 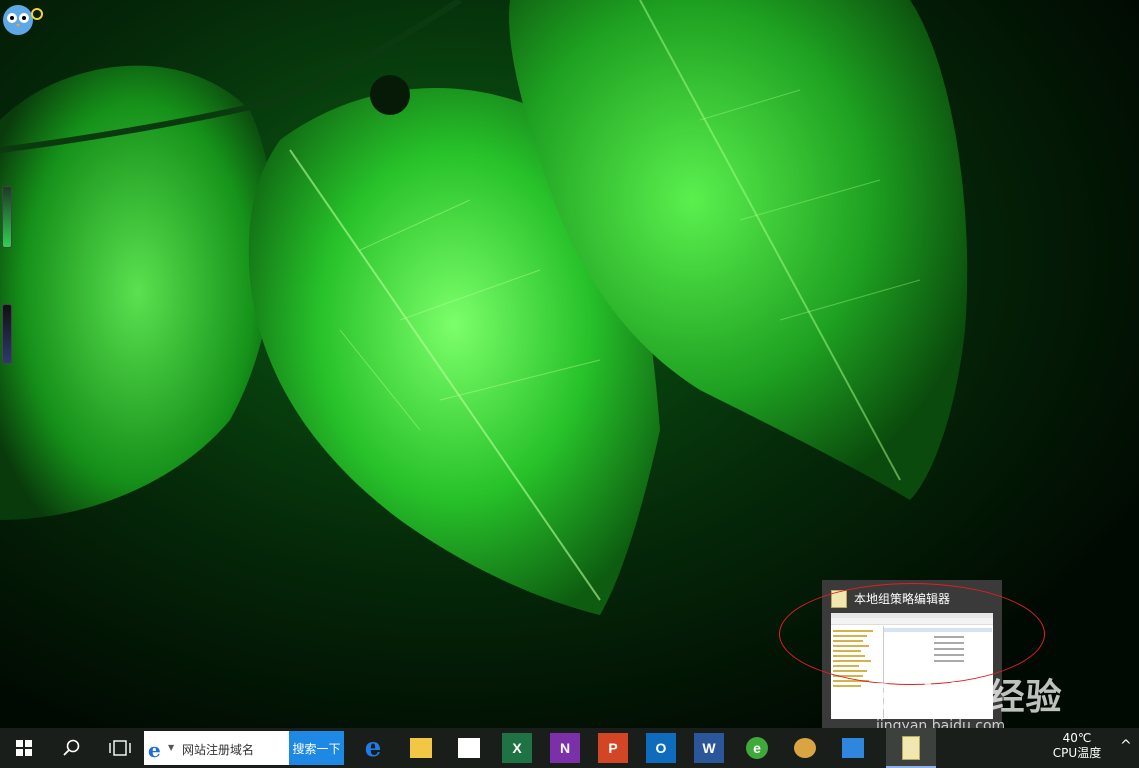 I want to click on start-button, so click(x=24, y=748).